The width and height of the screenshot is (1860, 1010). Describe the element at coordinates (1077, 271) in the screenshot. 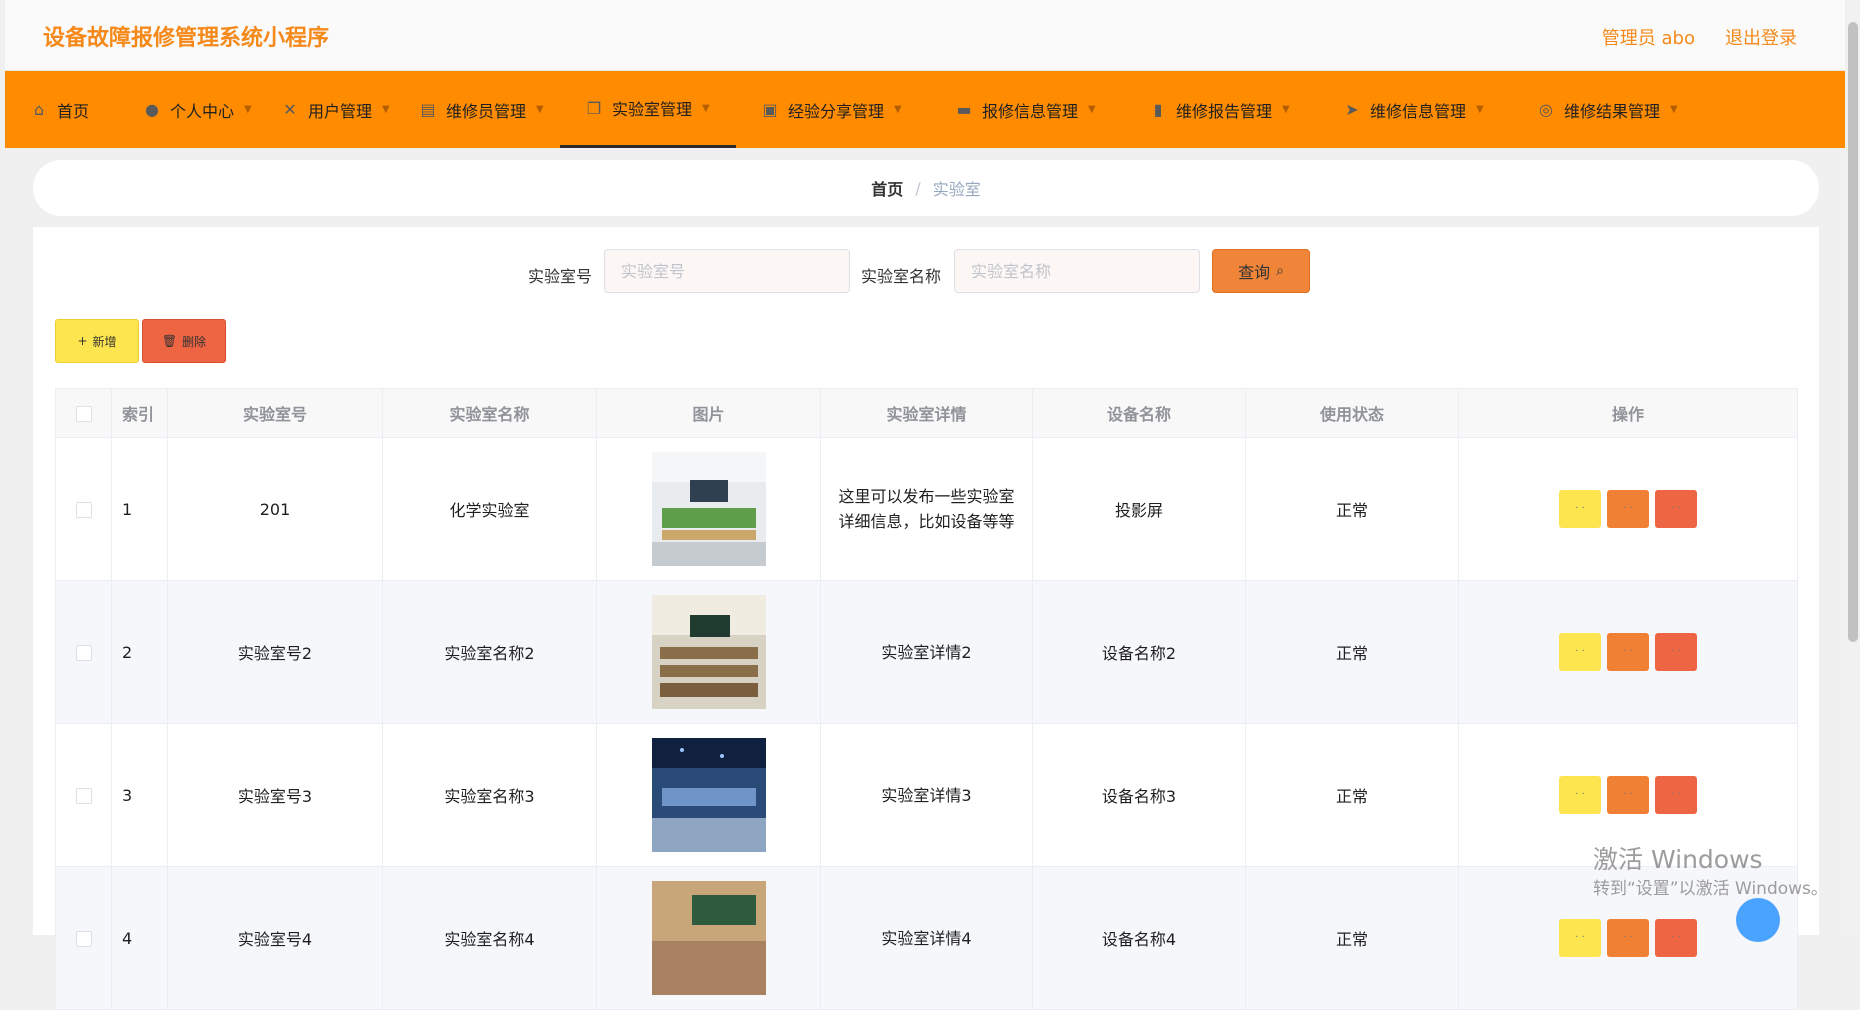

I see `room-name-input` at that location.